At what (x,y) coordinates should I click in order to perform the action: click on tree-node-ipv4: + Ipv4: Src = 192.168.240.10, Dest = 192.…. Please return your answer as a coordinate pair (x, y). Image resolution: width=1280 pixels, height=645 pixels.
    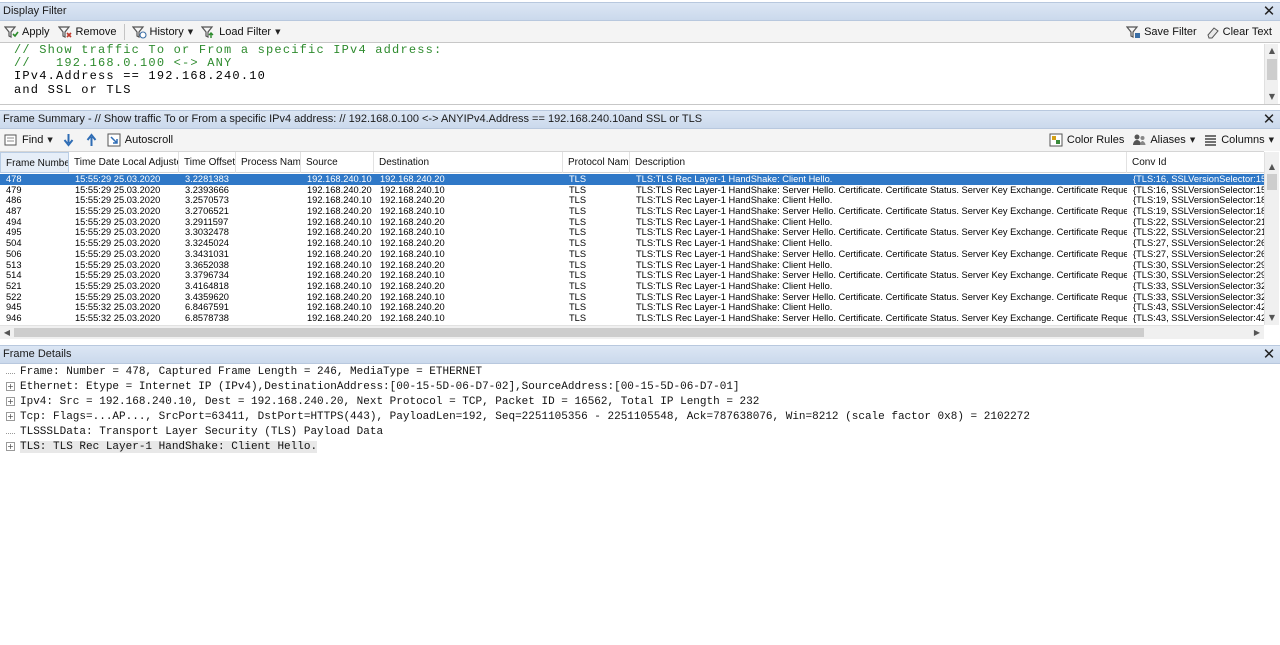
    Looking at the image, I should click on (382, 402).